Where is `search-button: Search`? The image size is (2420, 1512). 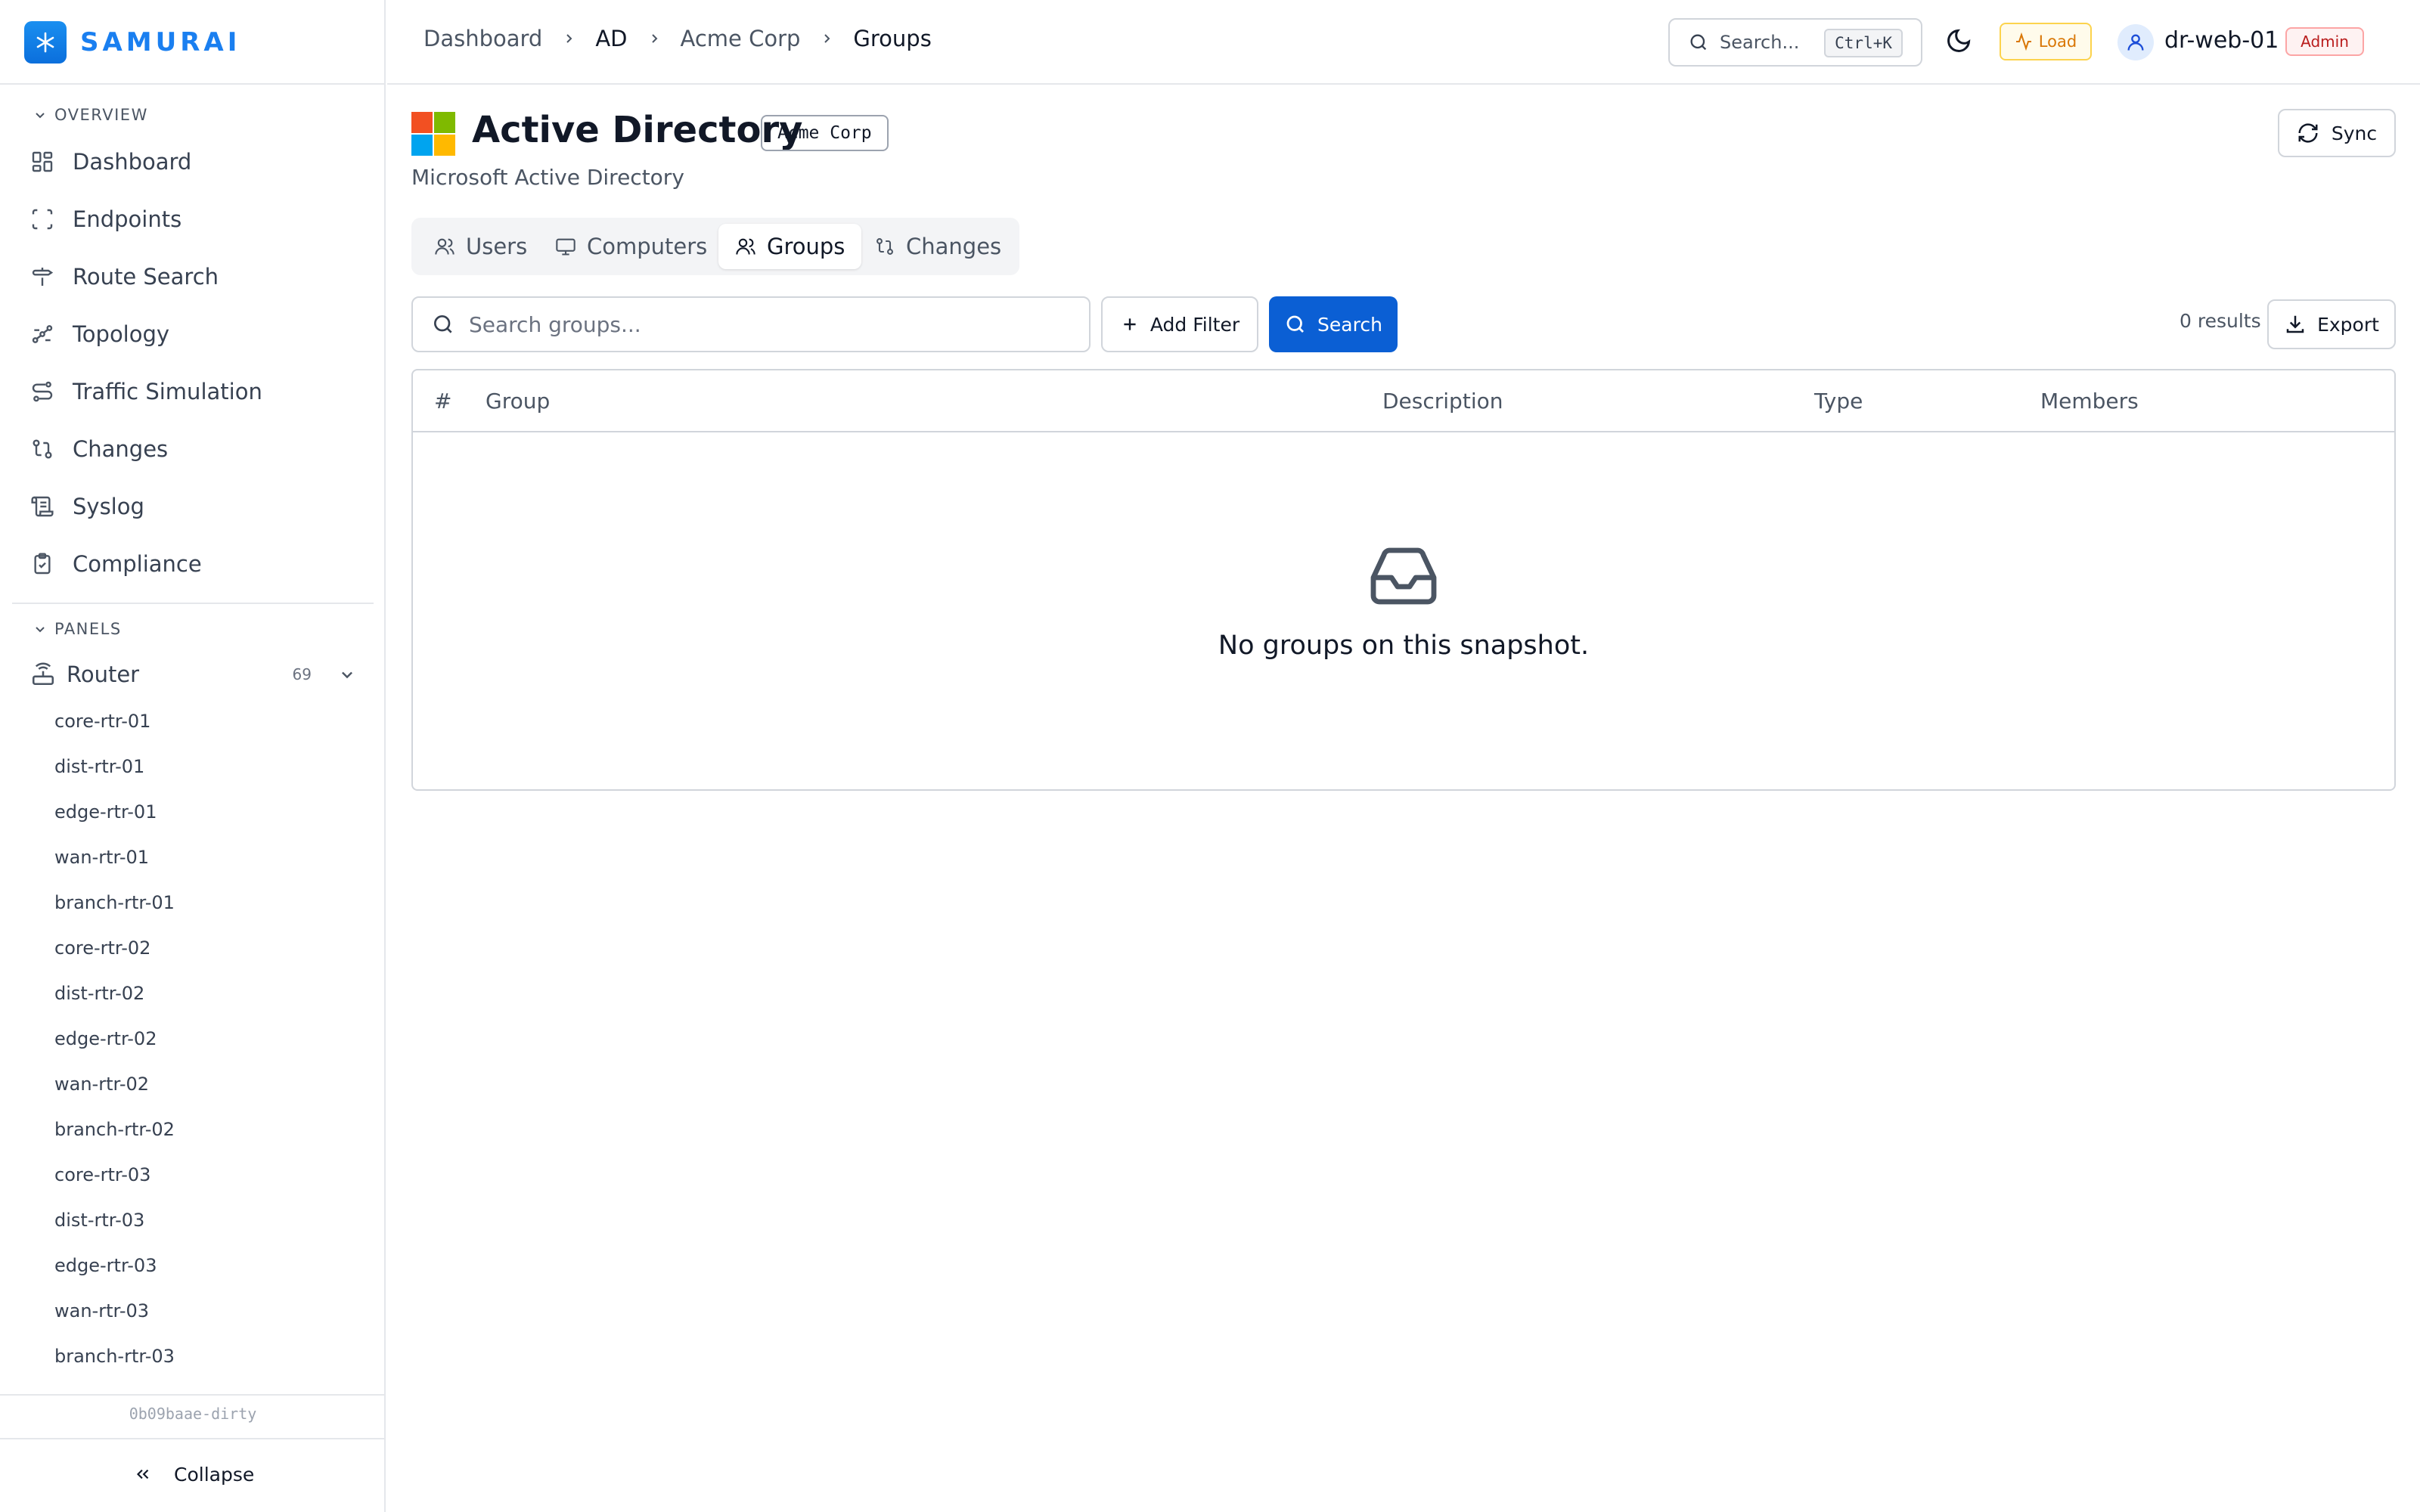 search-button: Search is located at coordinates (1333, 324).